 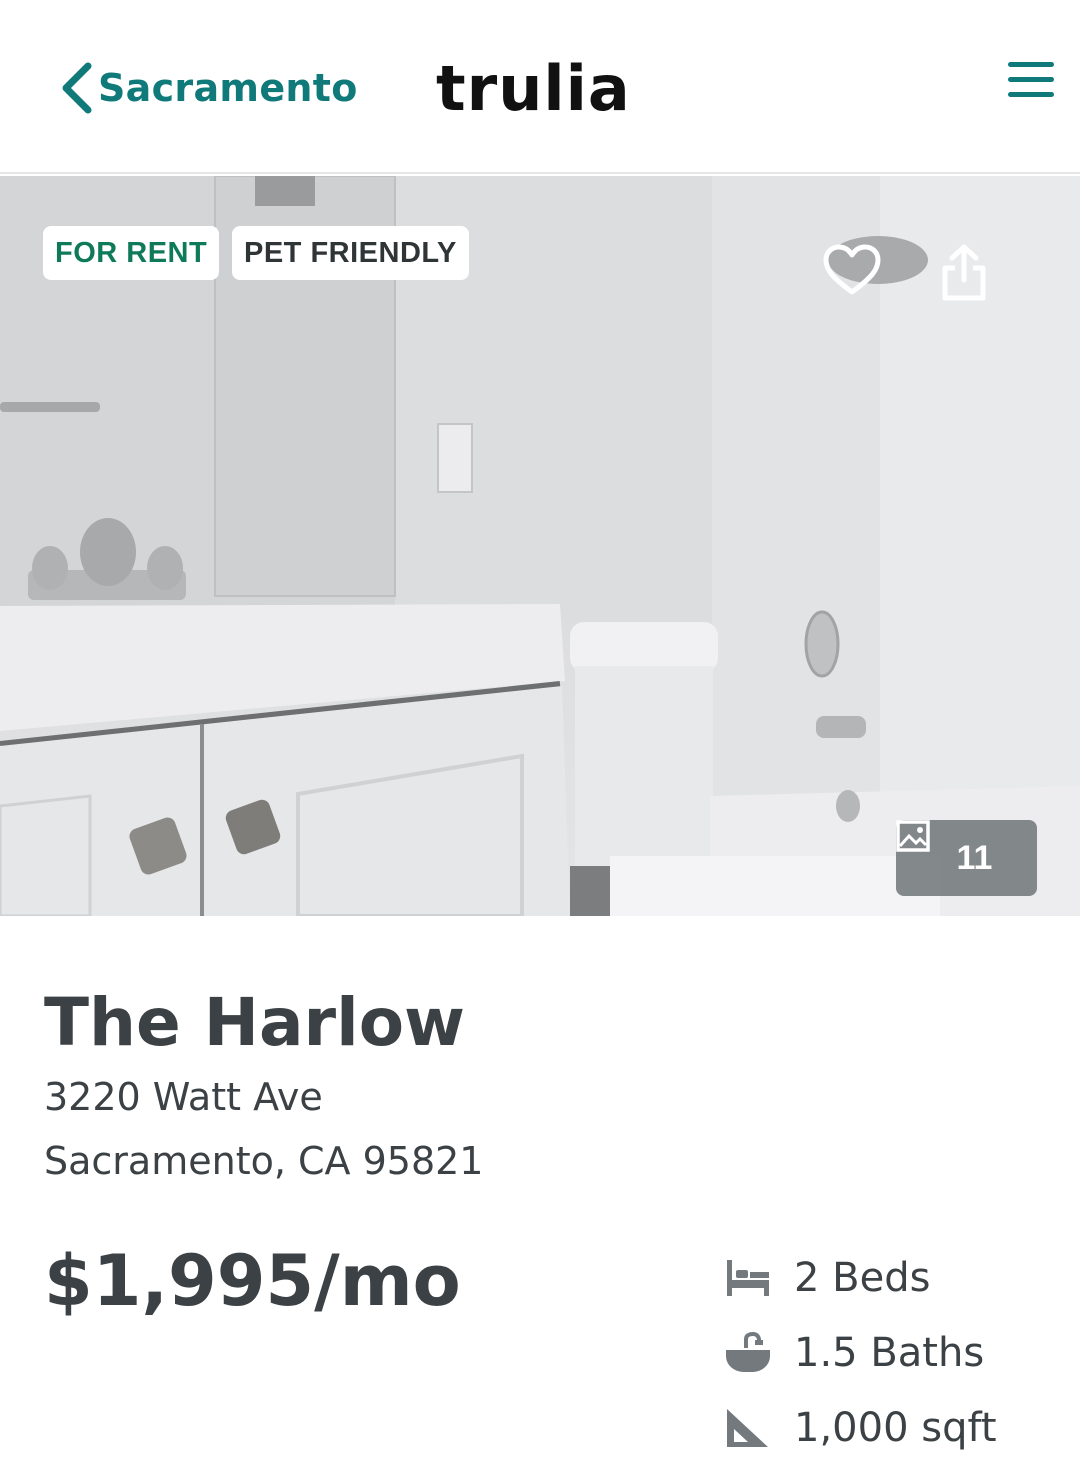 What do you see at coordinates (228, 88) in the screenshot?
I see `back-link-label: Sacramento` at bounding box center [228, 88].